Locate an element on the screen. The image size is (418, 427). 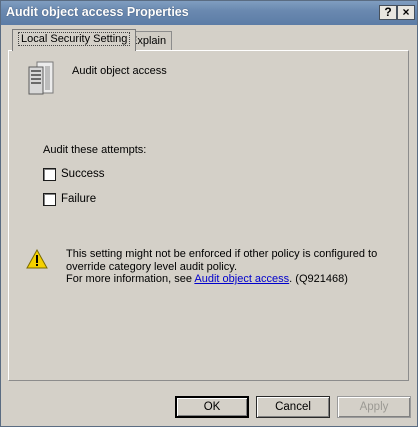
cancel-button: Cancel is located at coordinates (293, 407).